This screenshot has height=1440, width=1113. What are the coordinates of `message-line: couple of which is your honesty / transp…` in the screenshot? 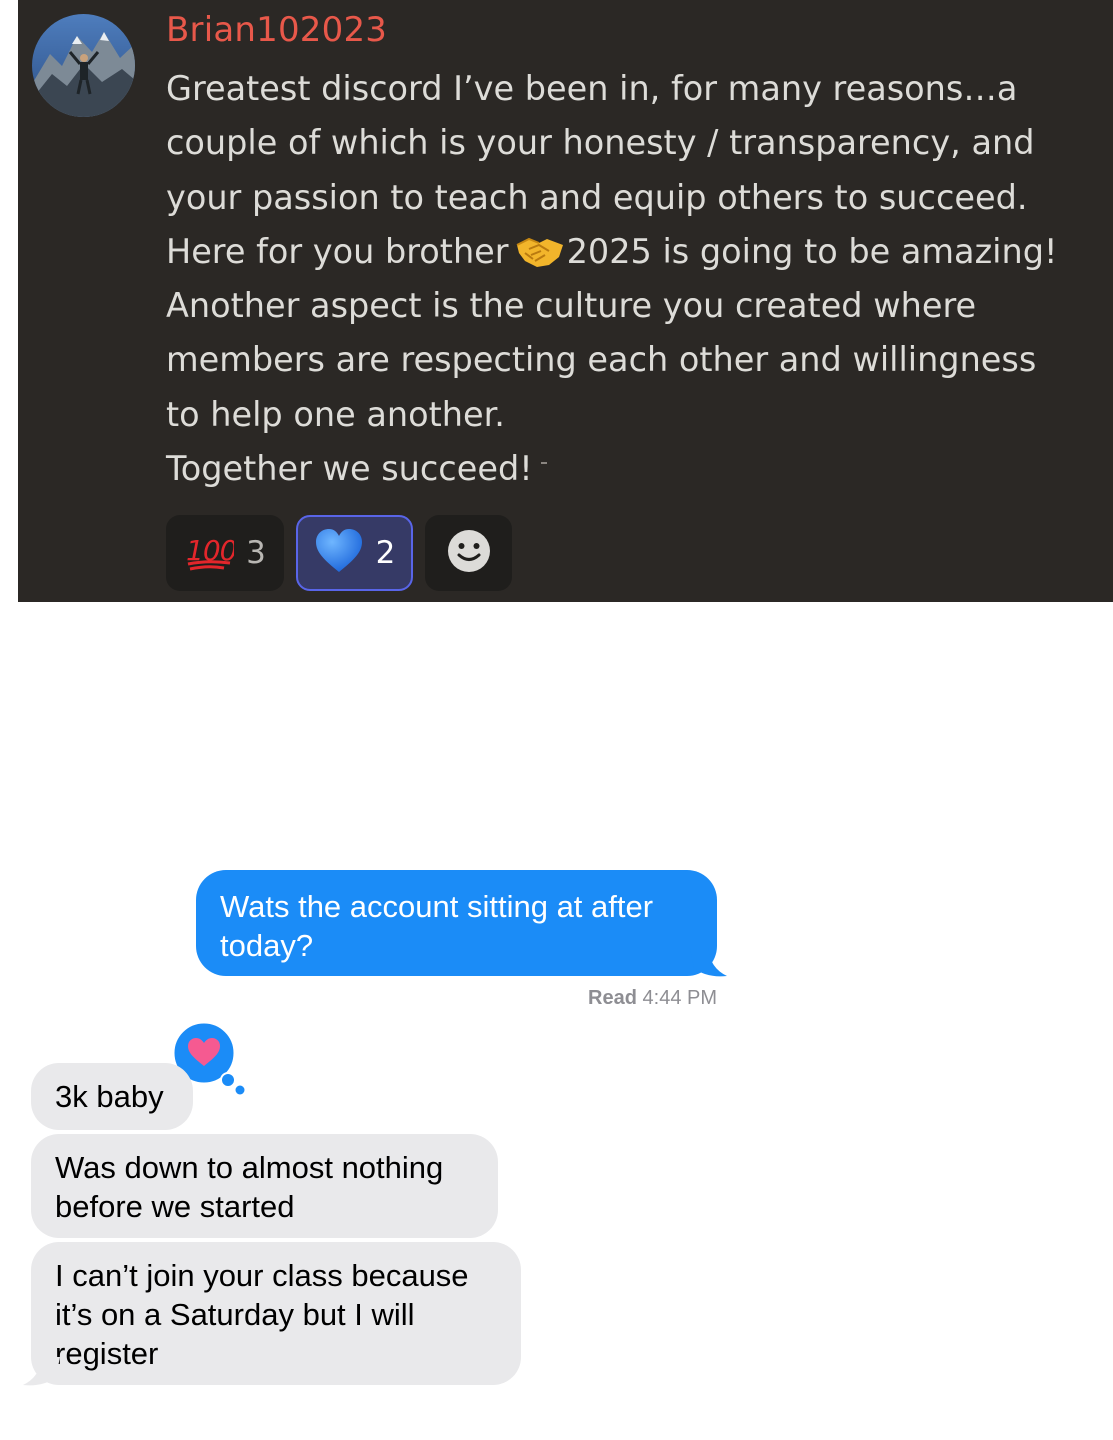 It's located at (600, 143).